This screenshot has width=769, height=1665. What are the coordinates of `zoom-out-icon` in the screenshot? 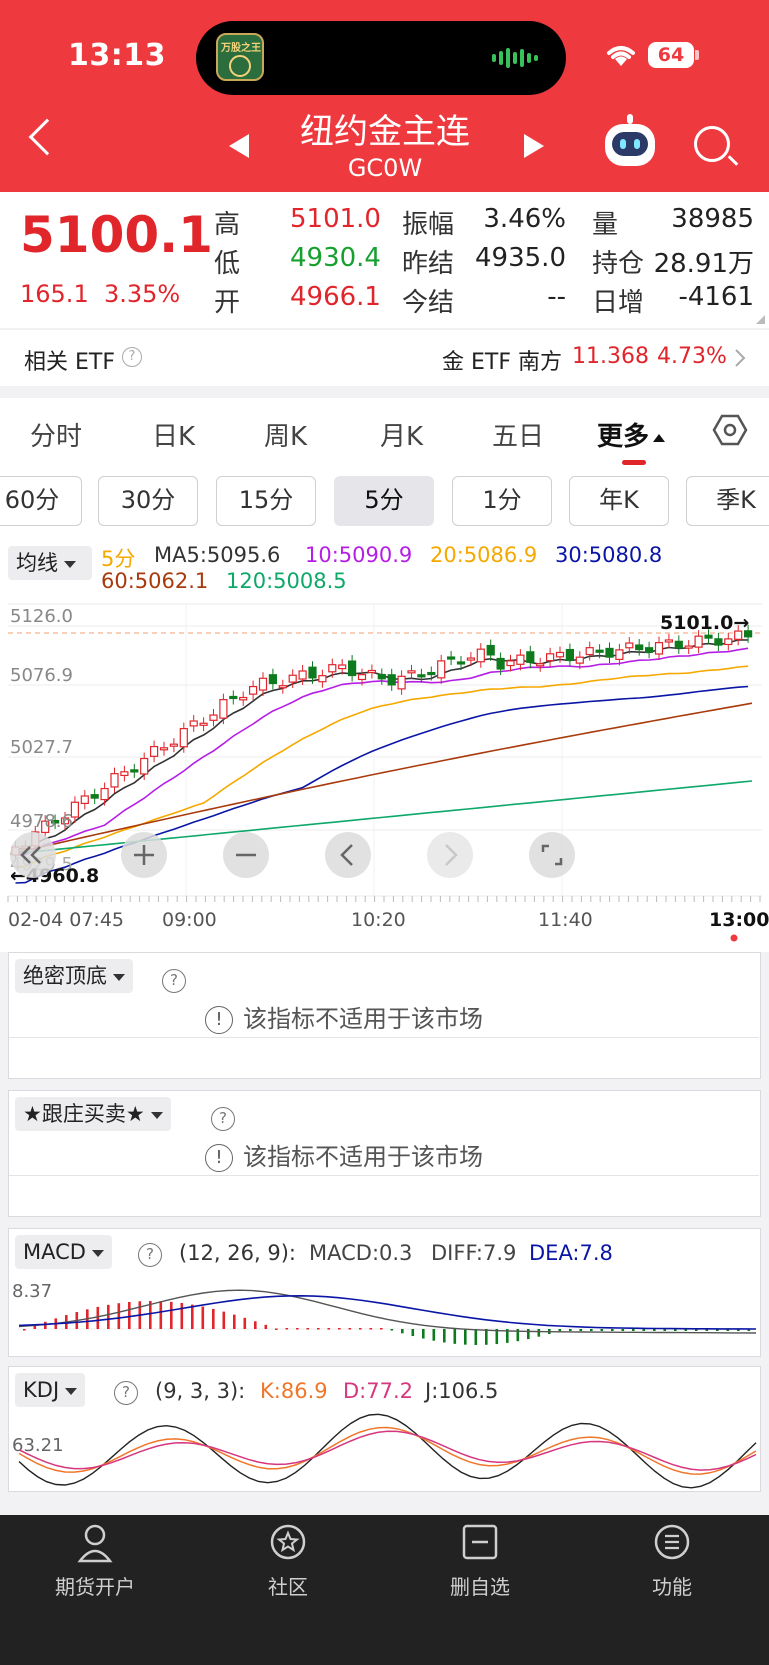 It's located at (246, 855).